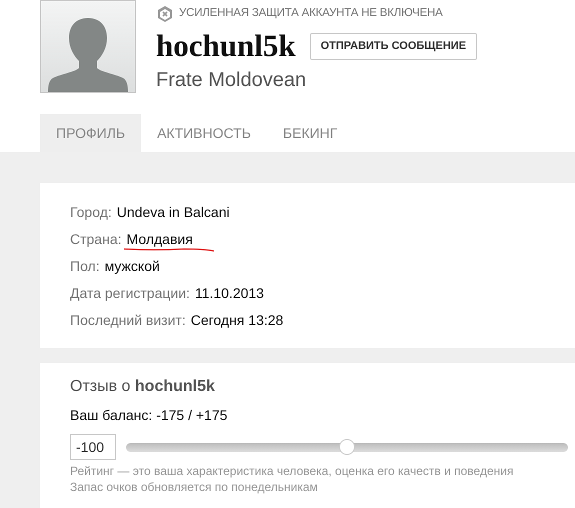 Image resolution: width=575 pixels, height=508 pixels. I want to click on field-value: 11.10.2013, so click(229, 293).